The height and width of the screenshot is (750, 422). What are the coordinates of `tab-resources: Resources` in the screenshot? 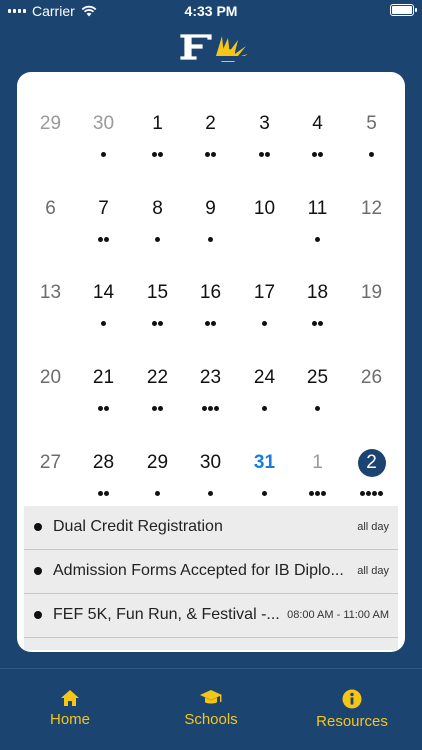 It's located at (352, 709).